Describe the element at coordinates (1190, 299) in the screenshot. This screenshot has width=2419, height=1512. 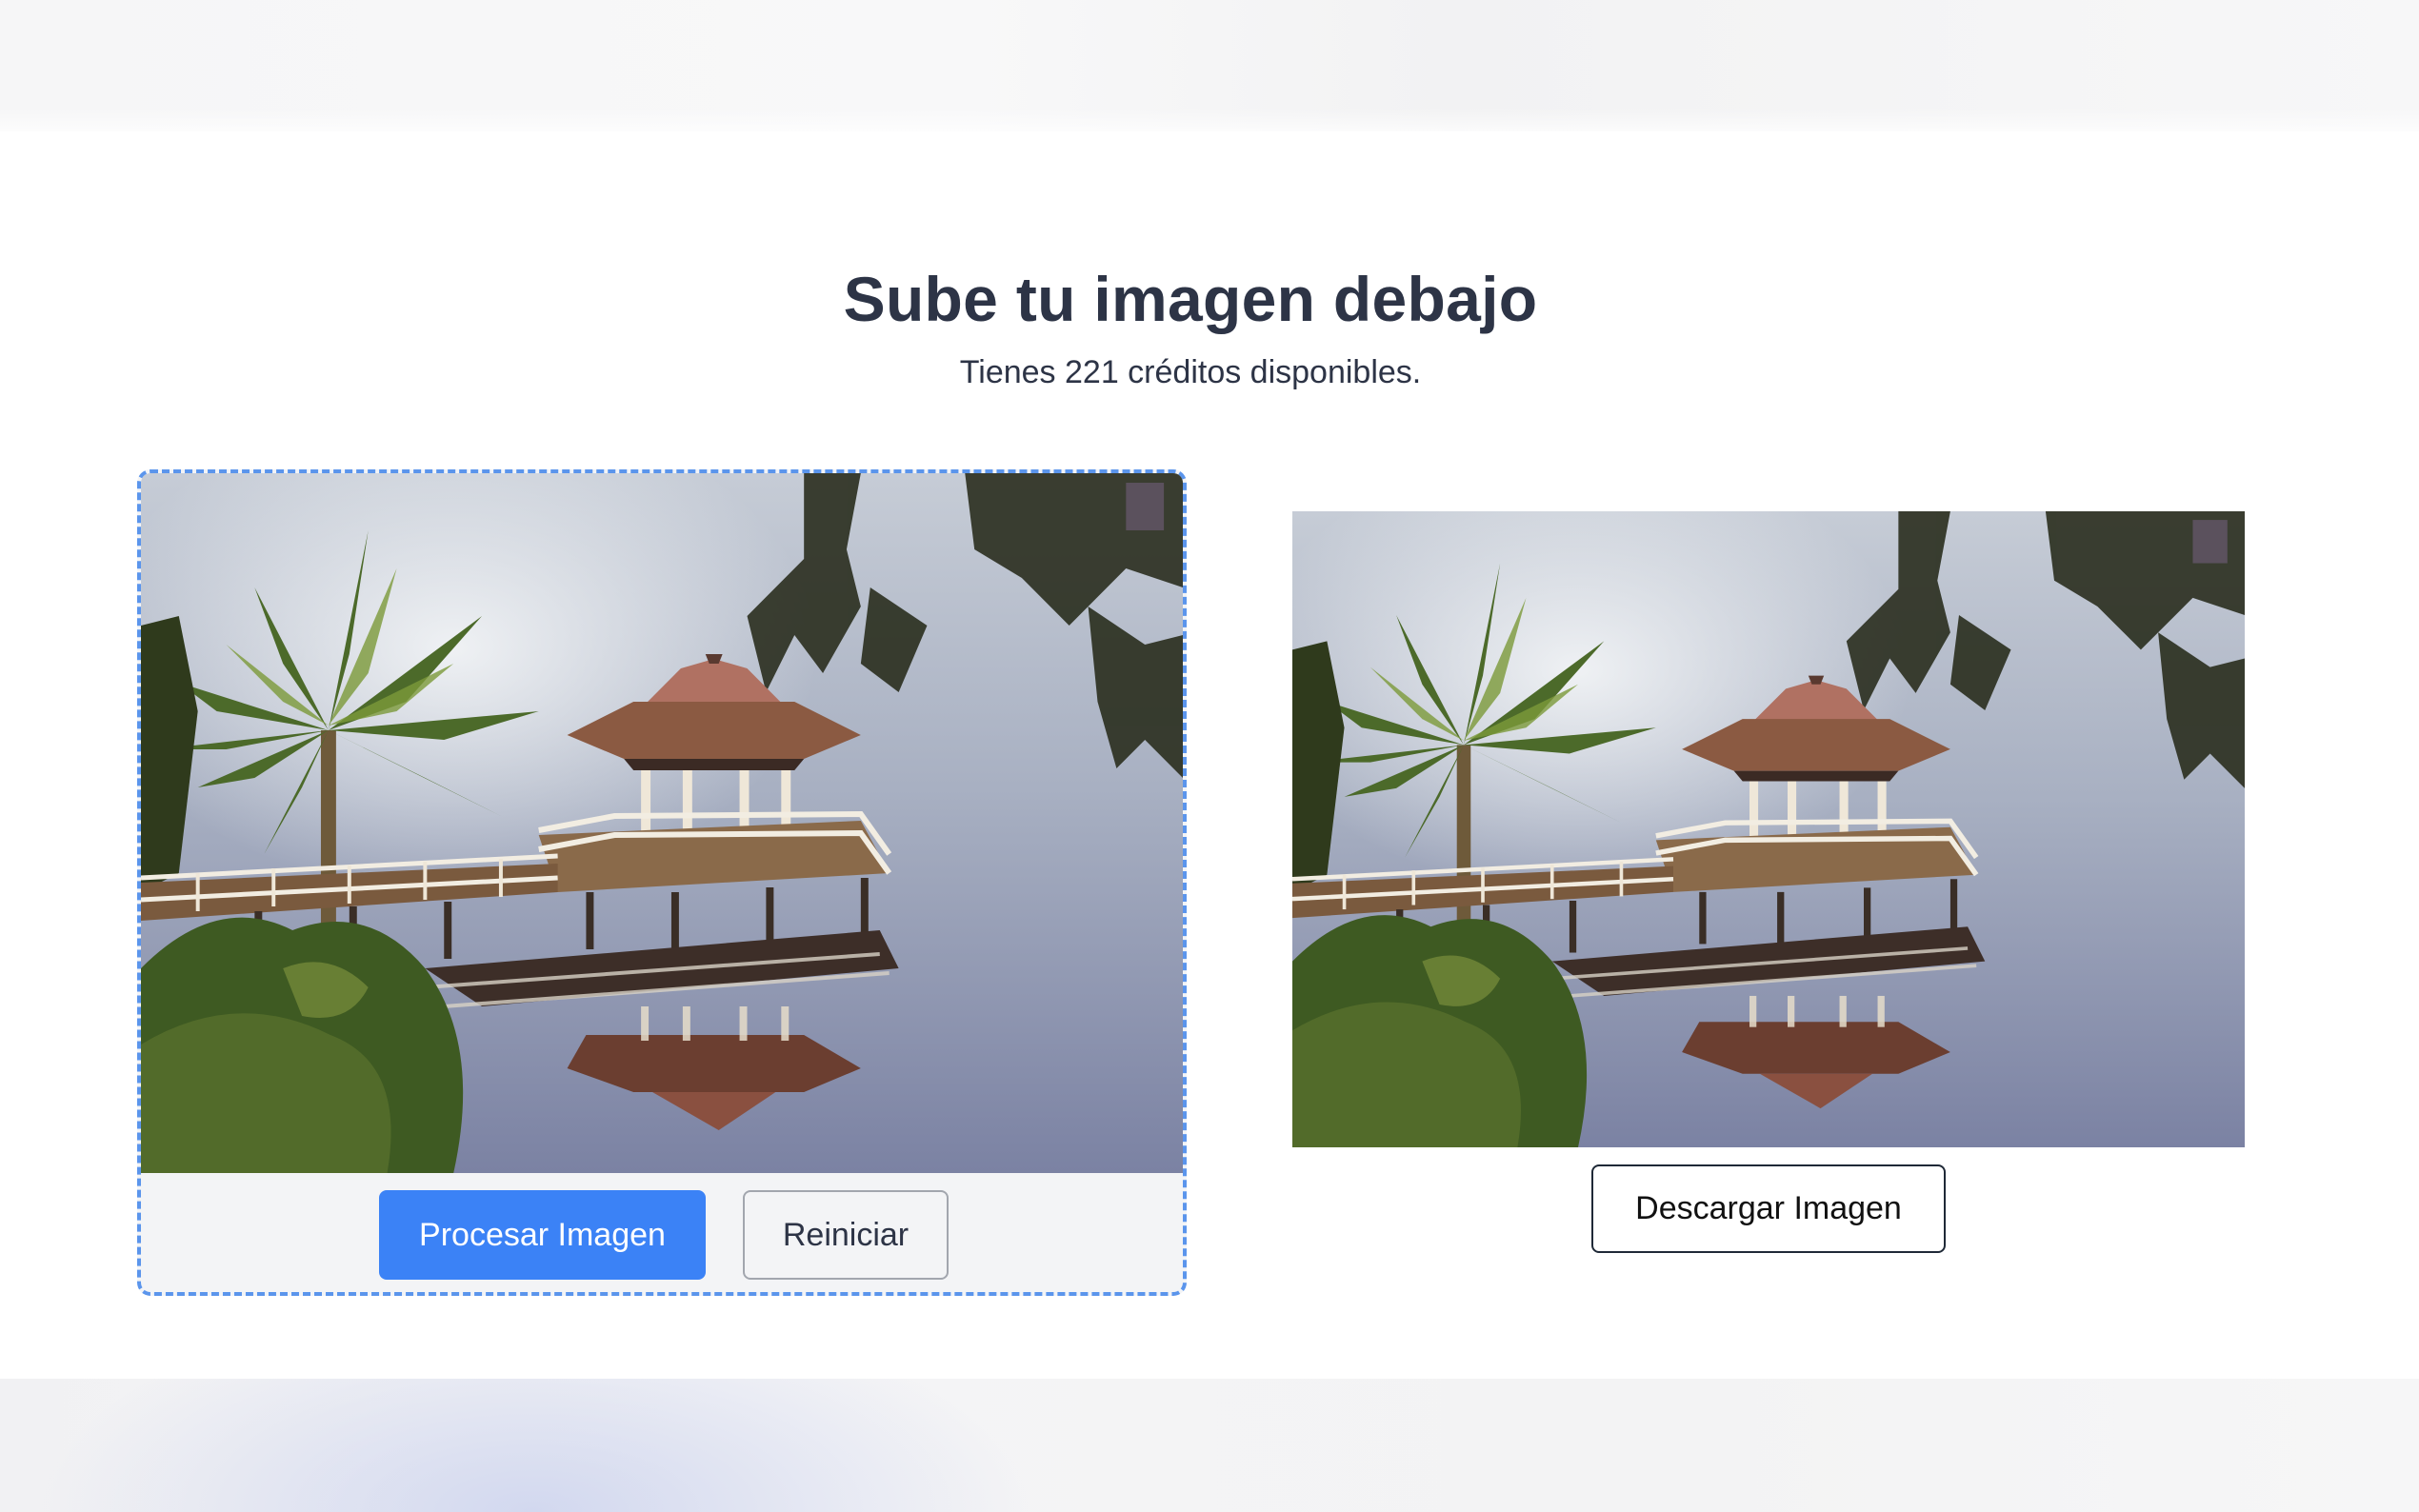
I see `page-title: Sube tu imagen debajo` at that location.